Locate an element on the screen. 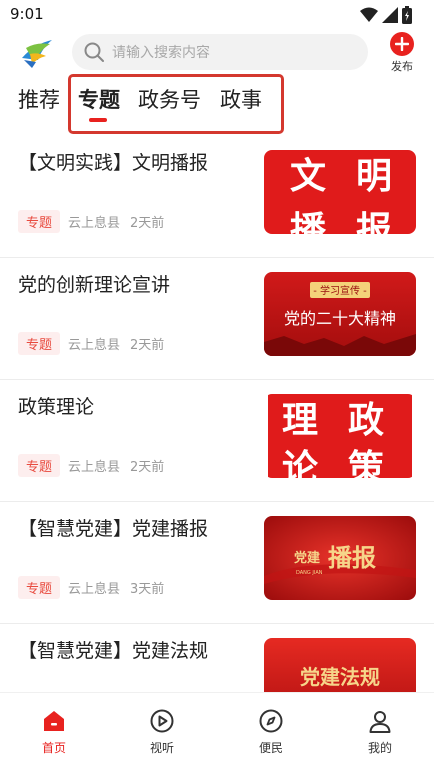 The image size is (434, 772). tab-recommend: 推荐 is located at coordinates (39, 99).